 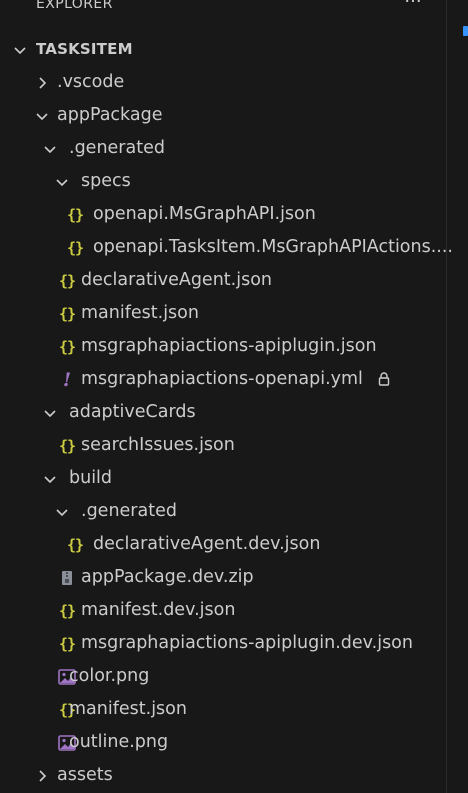 What do you see at coordinates (67, 379) in the screenshot?
I see `exclamation-icon: !` at bounding box center [67, 379].